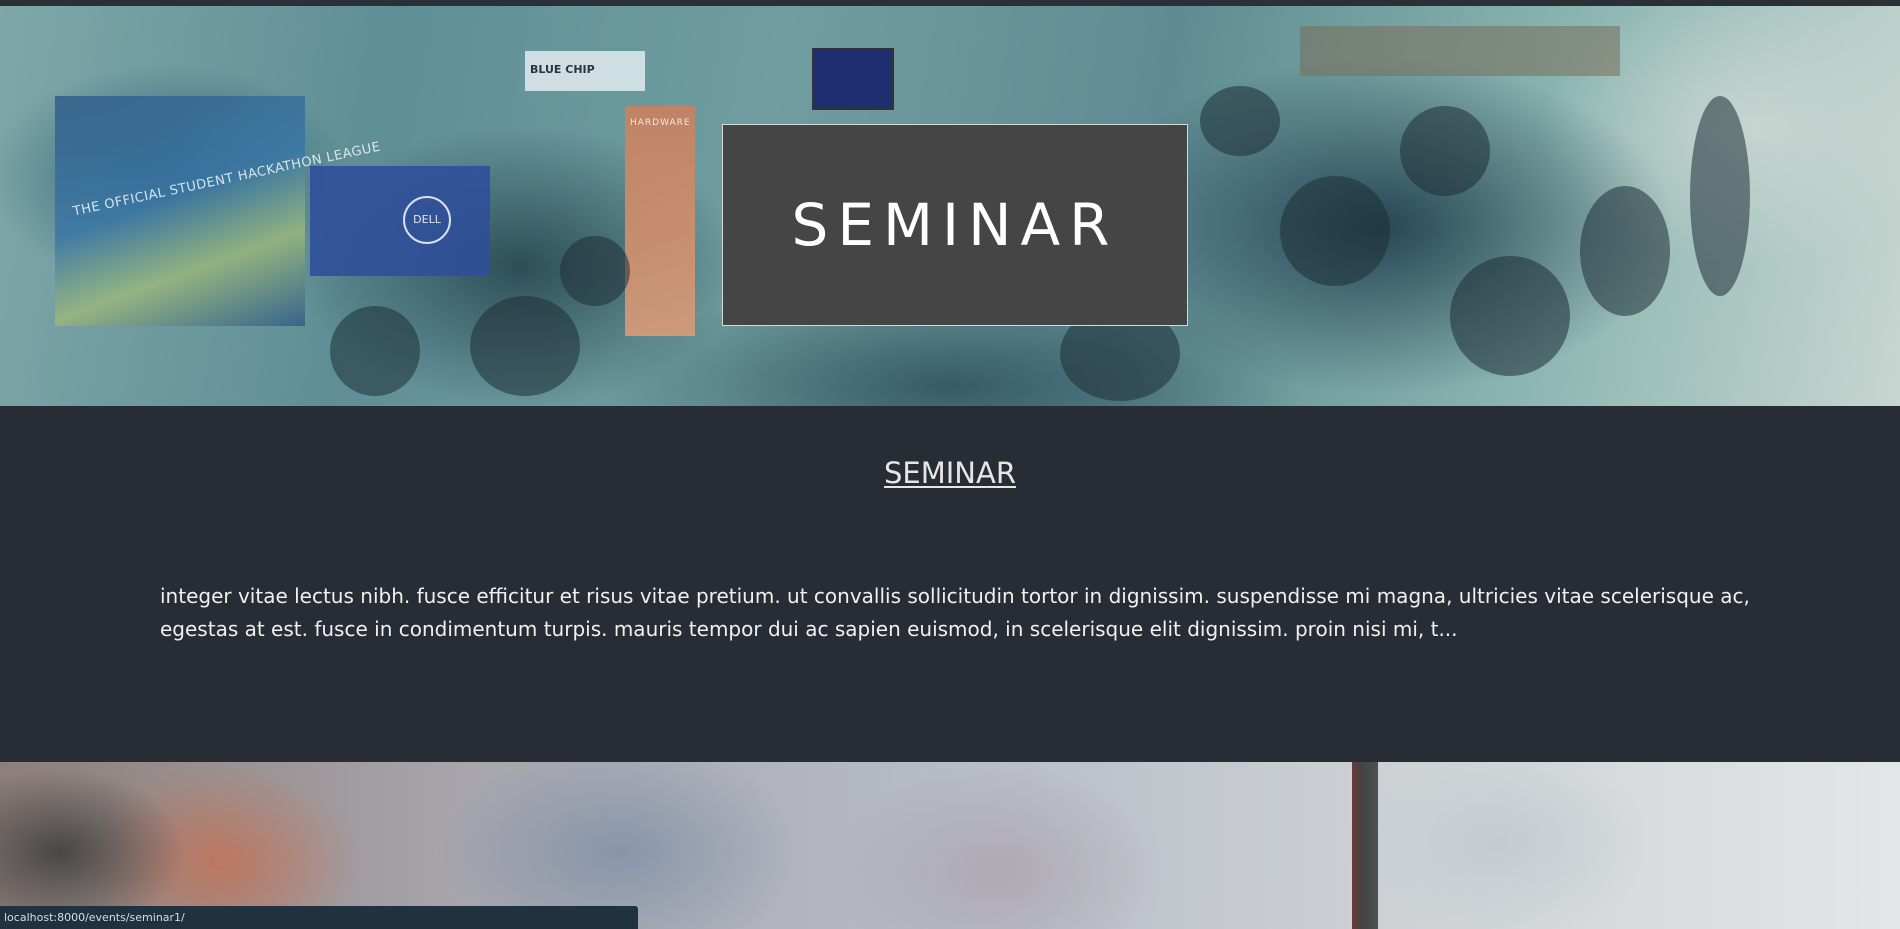 This screenshot has width=1900, height=929. Describe the element at coordinates (660, 123) in the screenshot. I see `hero-photo-hardware-label: HARDWARE` at that location.